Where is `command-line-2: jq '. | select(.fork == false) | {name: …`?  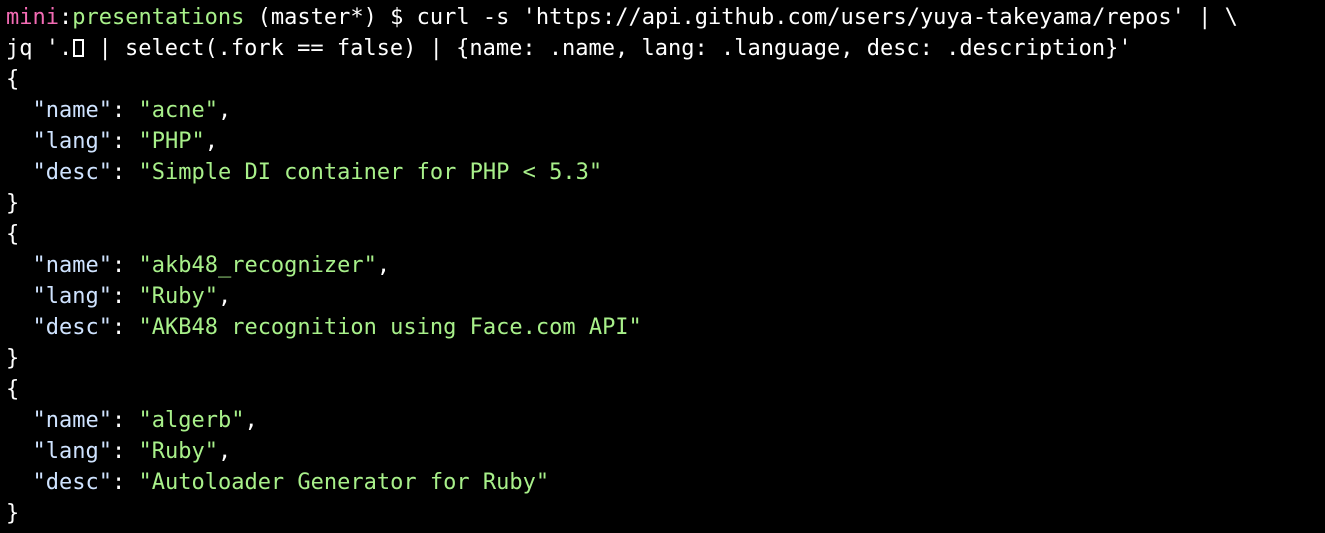 command-line-2: jq '. | select(.fork == false) | {name: … is located at coordinates (665, 48).